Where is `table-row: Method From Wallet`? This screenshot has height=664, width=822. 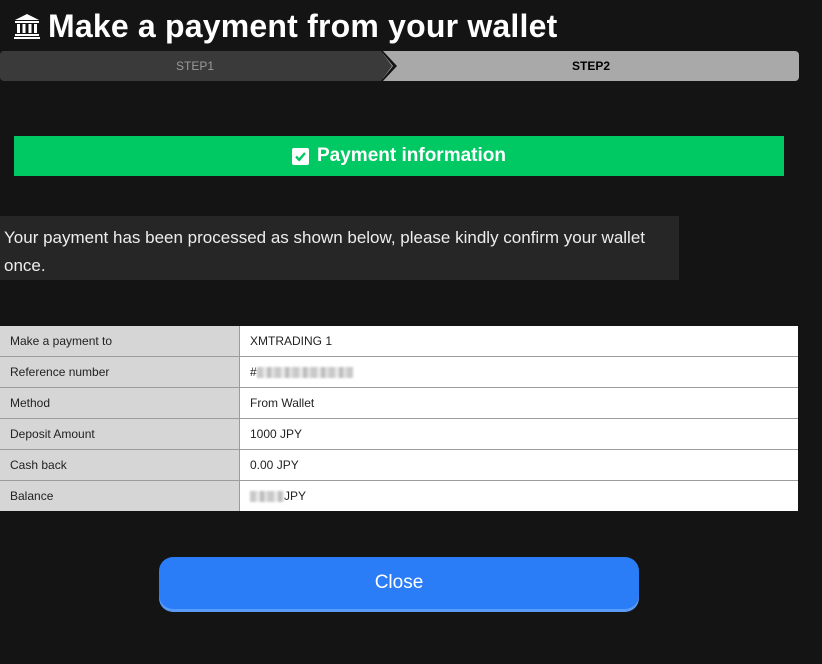
table-row: Method From Wallet is located at coordinates (399, 403).